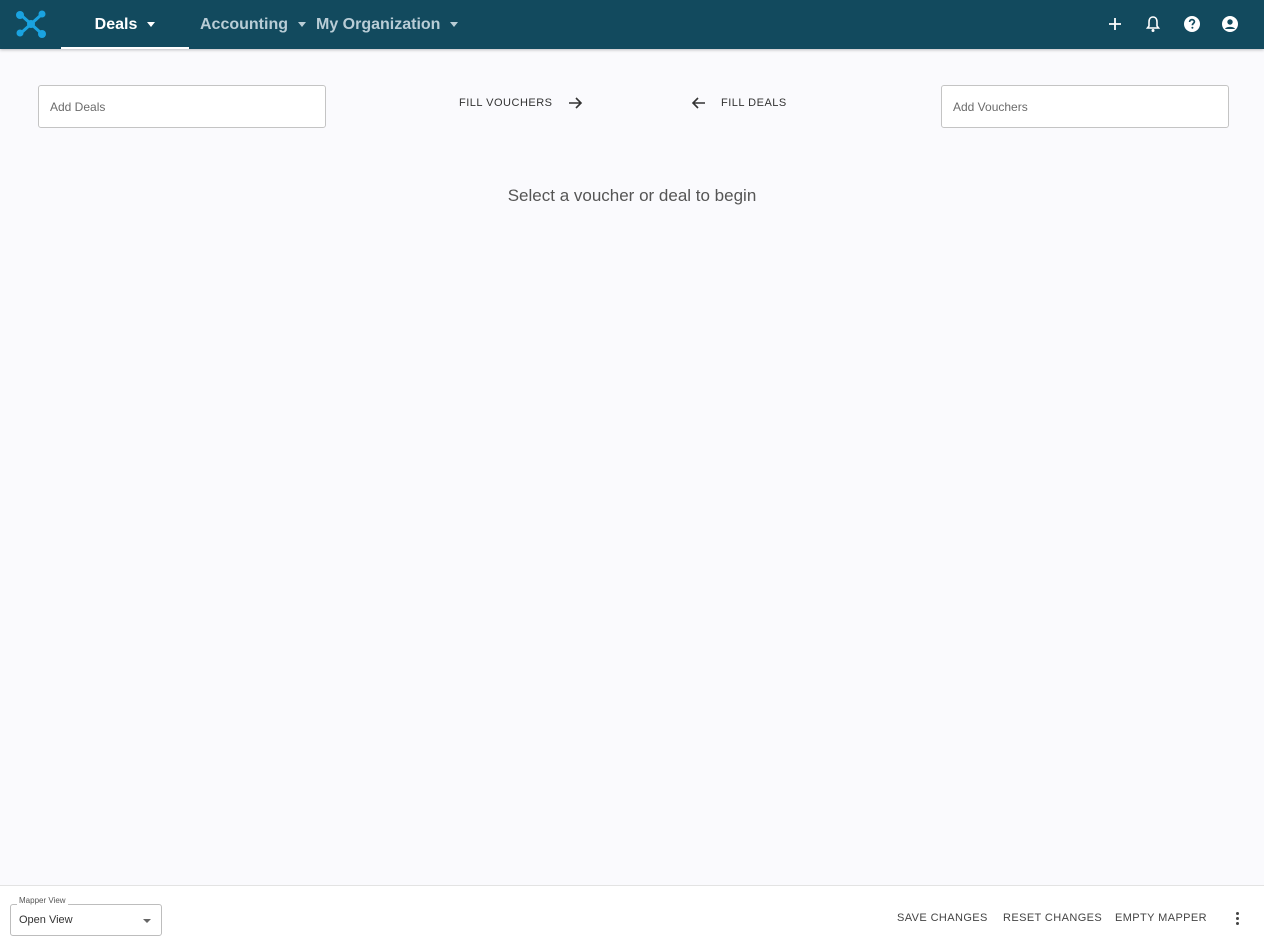  I want to click on account-circle-icon, so click(1230, 24).